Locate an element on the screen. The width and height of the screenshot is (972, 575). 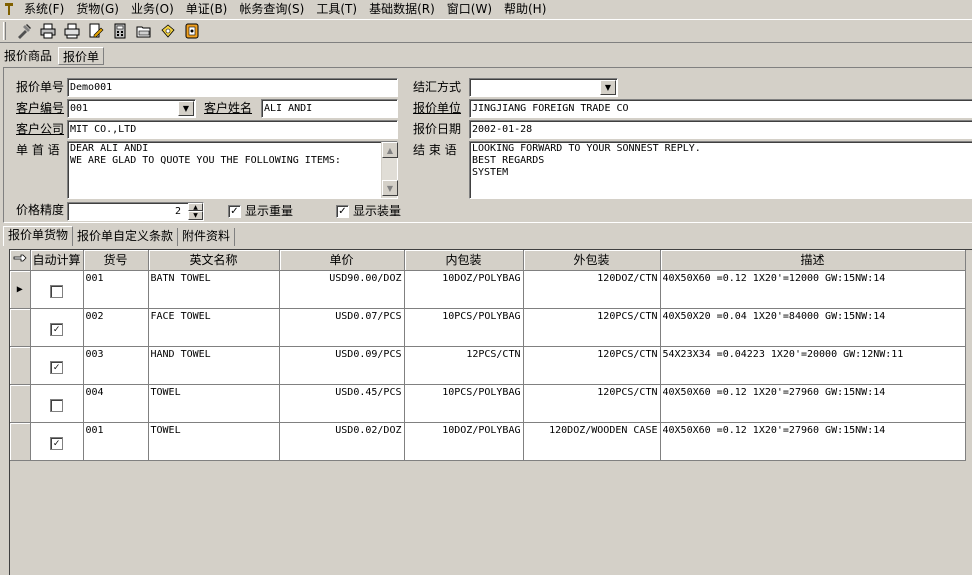
description-cell: 40X50X20 =0.04 1X20'=84000 GW:15NW:14 is located at coordinates (813, 327).